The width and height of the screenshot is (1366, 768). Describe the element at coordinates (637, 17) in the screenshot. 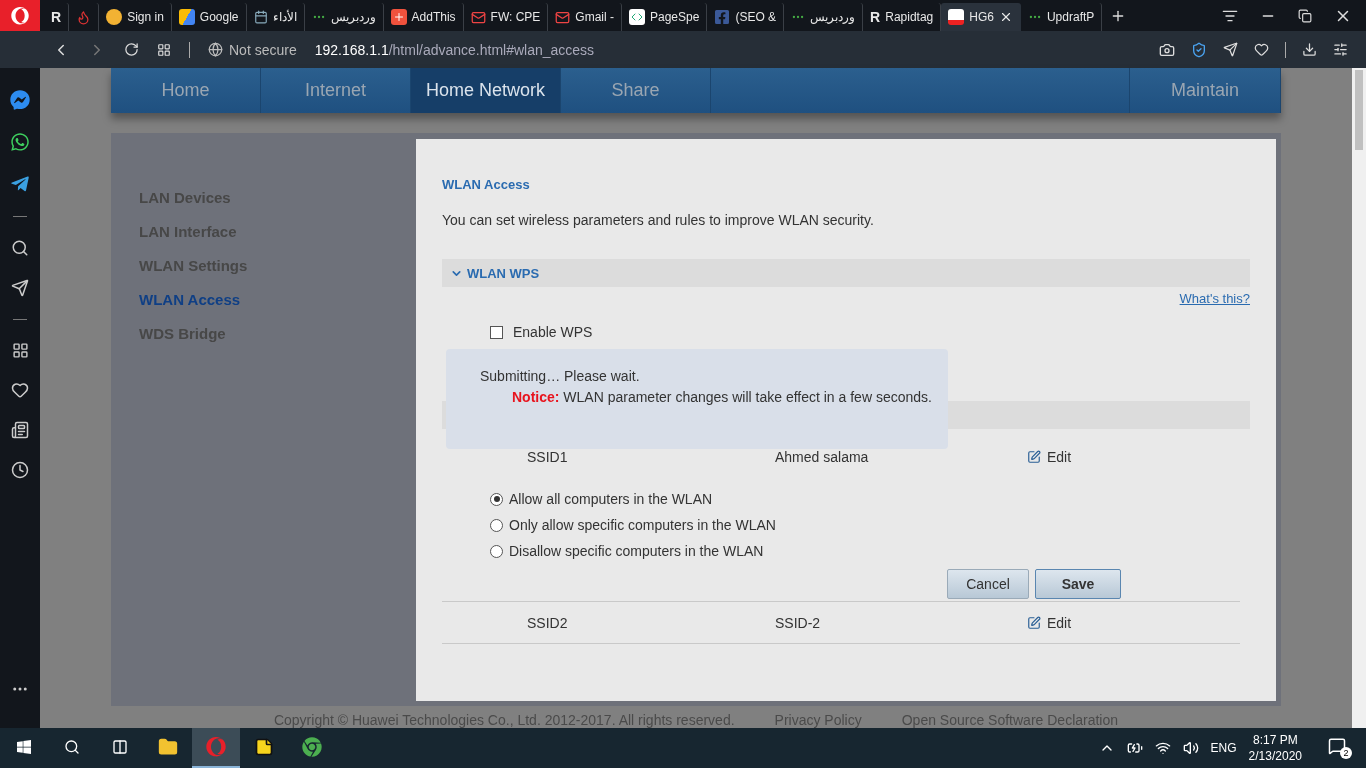

I see `code-icon` at that location.